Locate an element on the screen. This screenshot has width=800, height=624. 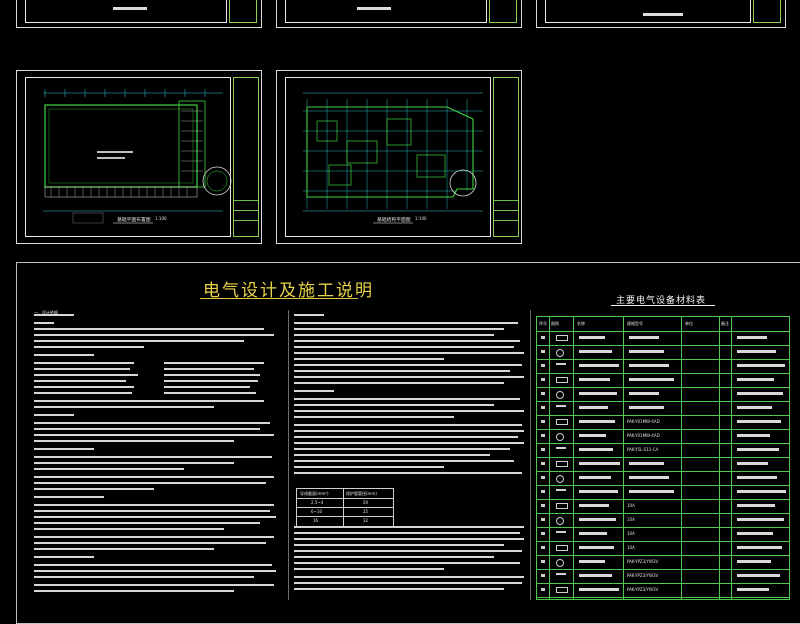
materials-row: PAK-Y01MW-4AD is located at coordinates (663, 436).